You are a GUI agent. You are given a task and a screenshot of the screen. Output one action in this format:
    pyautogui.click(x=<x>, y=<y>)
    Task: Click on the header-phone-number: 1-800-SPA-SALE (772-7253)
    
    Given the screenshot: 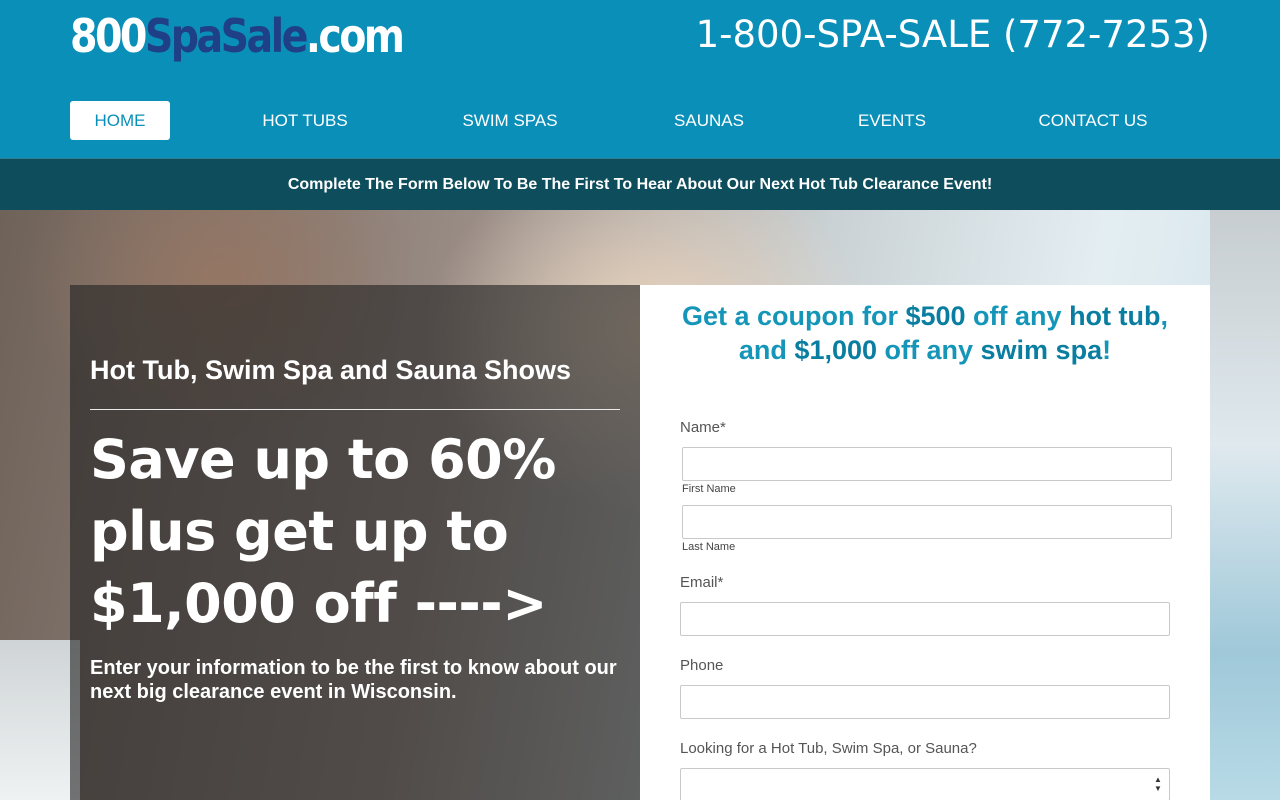 What is the action you would take?
    pyautogui.click(x=953, y=35)
    